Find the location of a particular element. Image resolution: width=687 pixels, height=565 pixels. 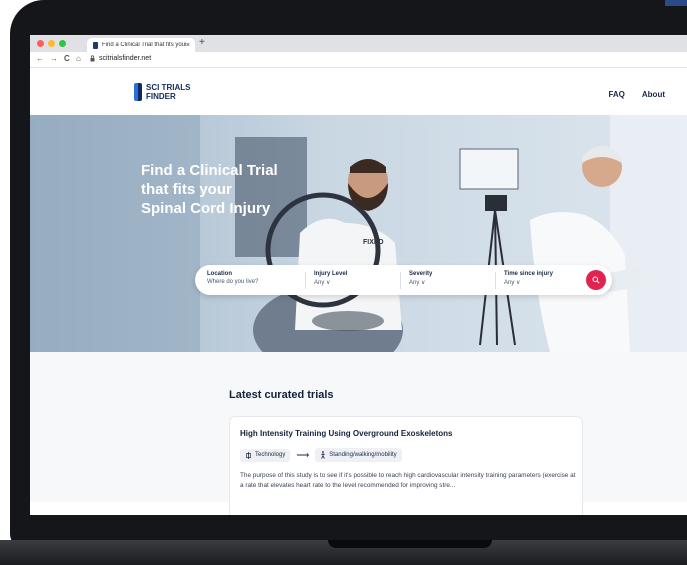

close-window-dot is located at coordinates (40, 43).